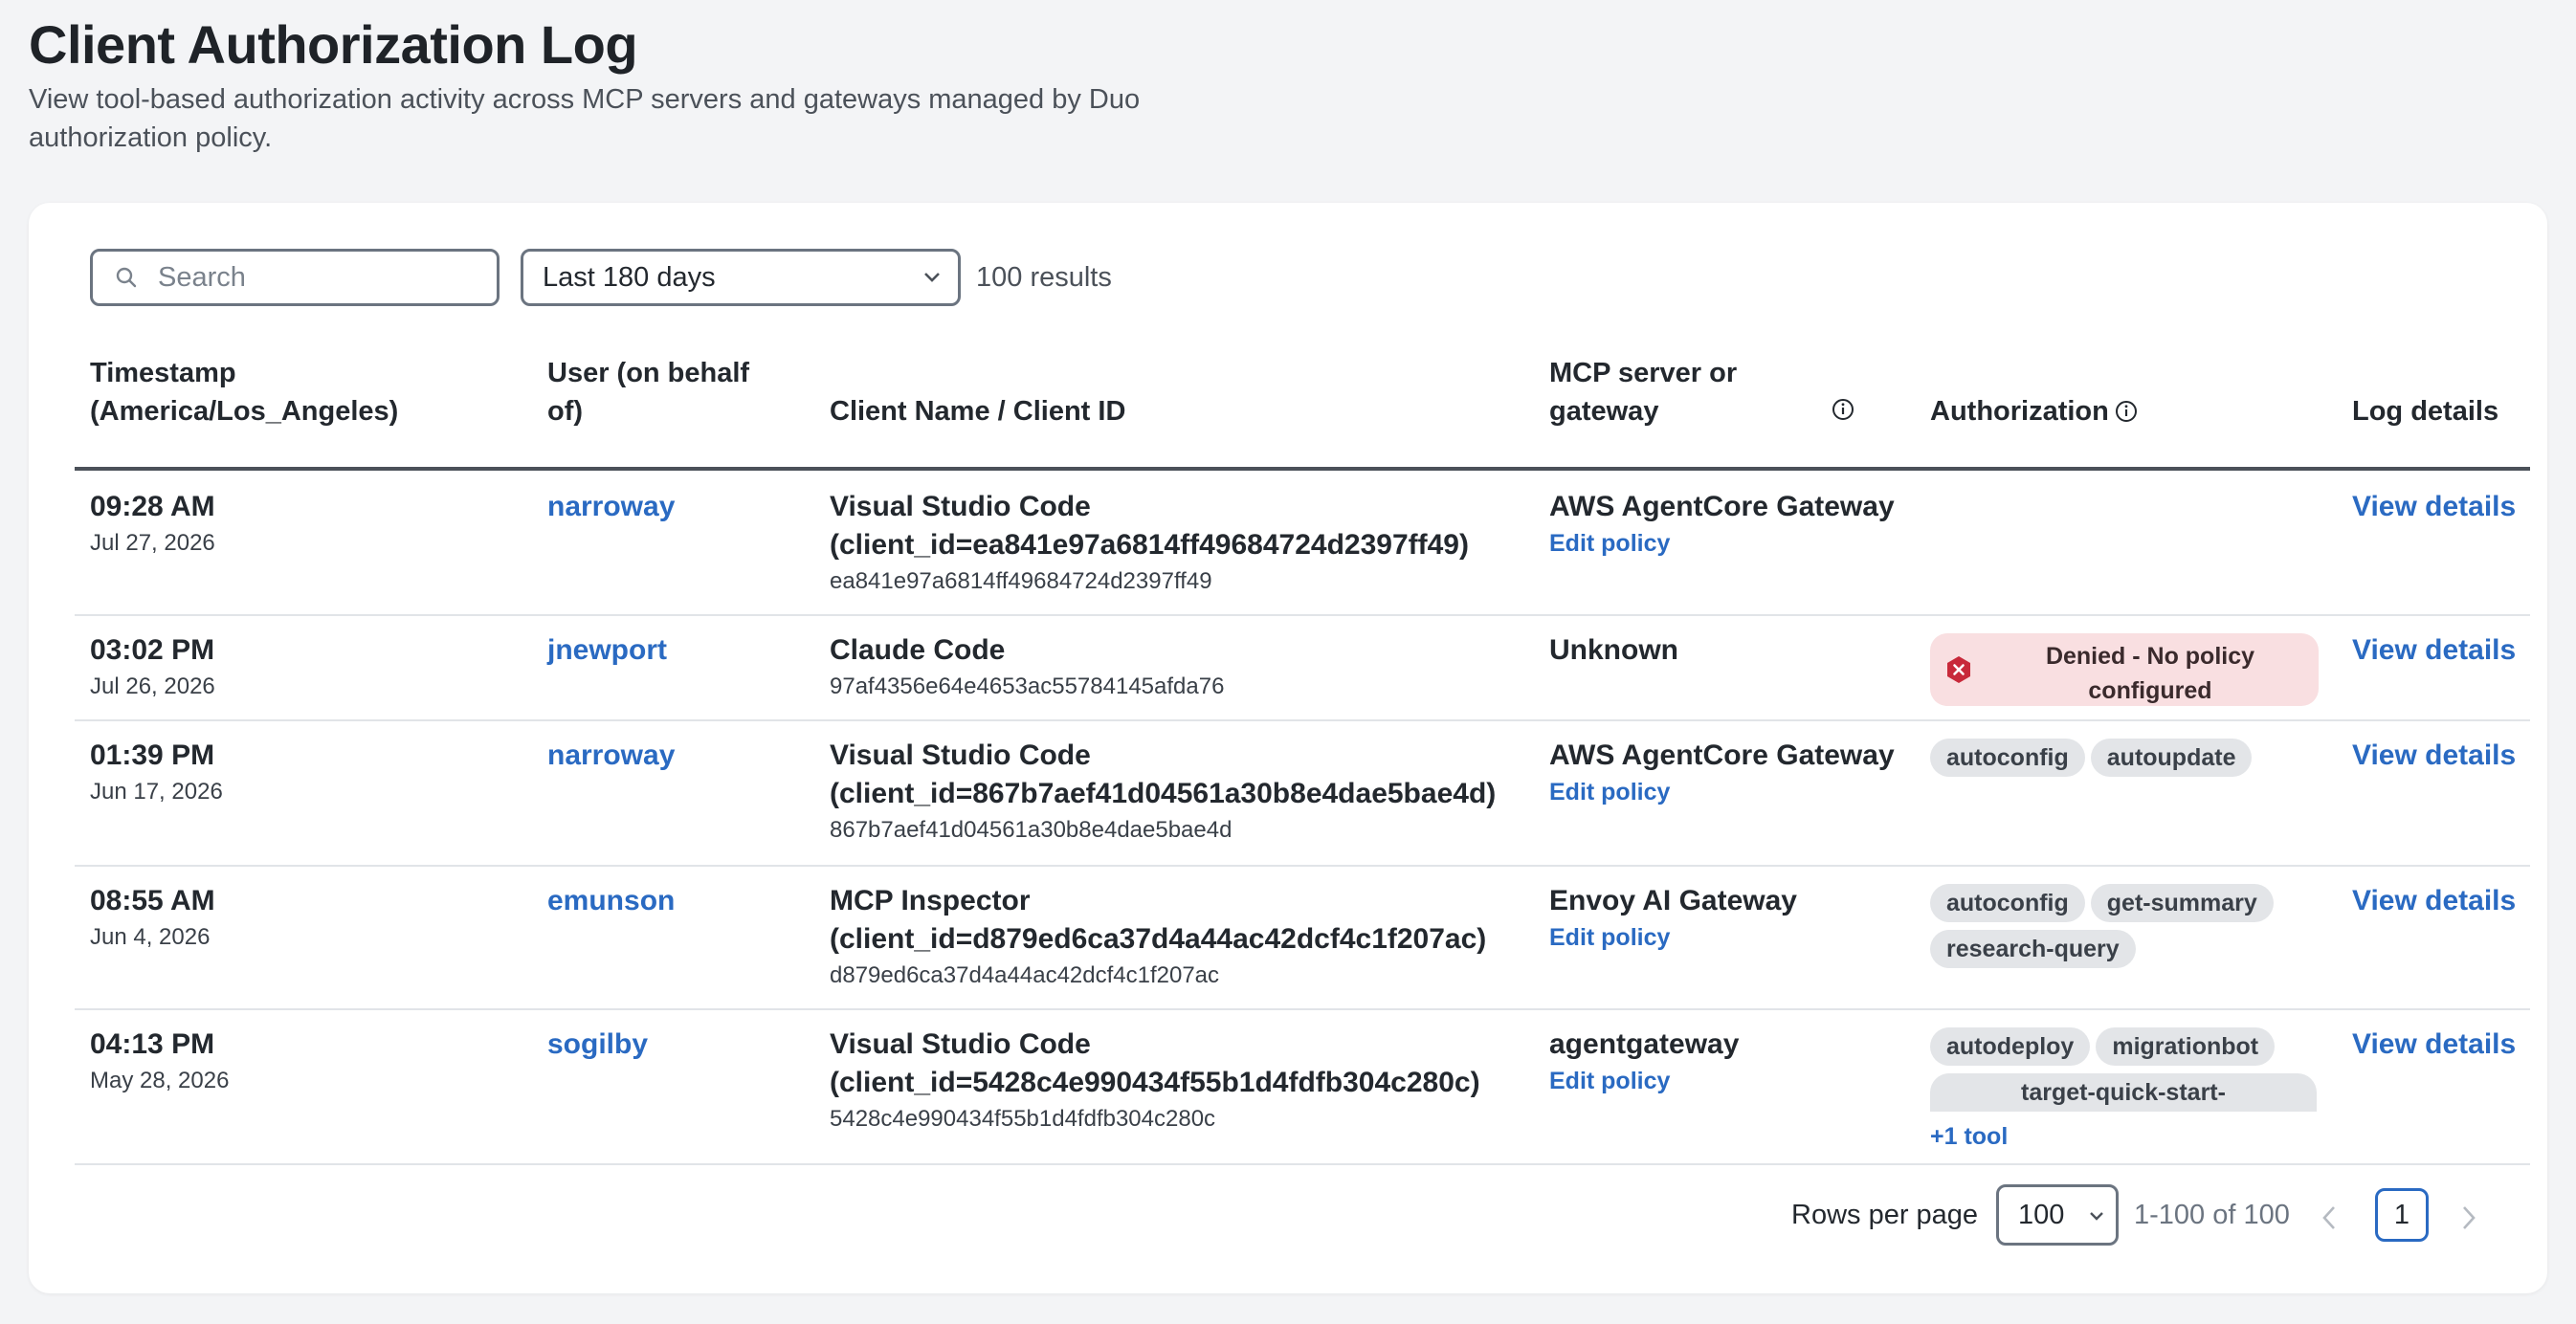  I want to click on tool-tag: autodeploy, so click(2010, 1046).